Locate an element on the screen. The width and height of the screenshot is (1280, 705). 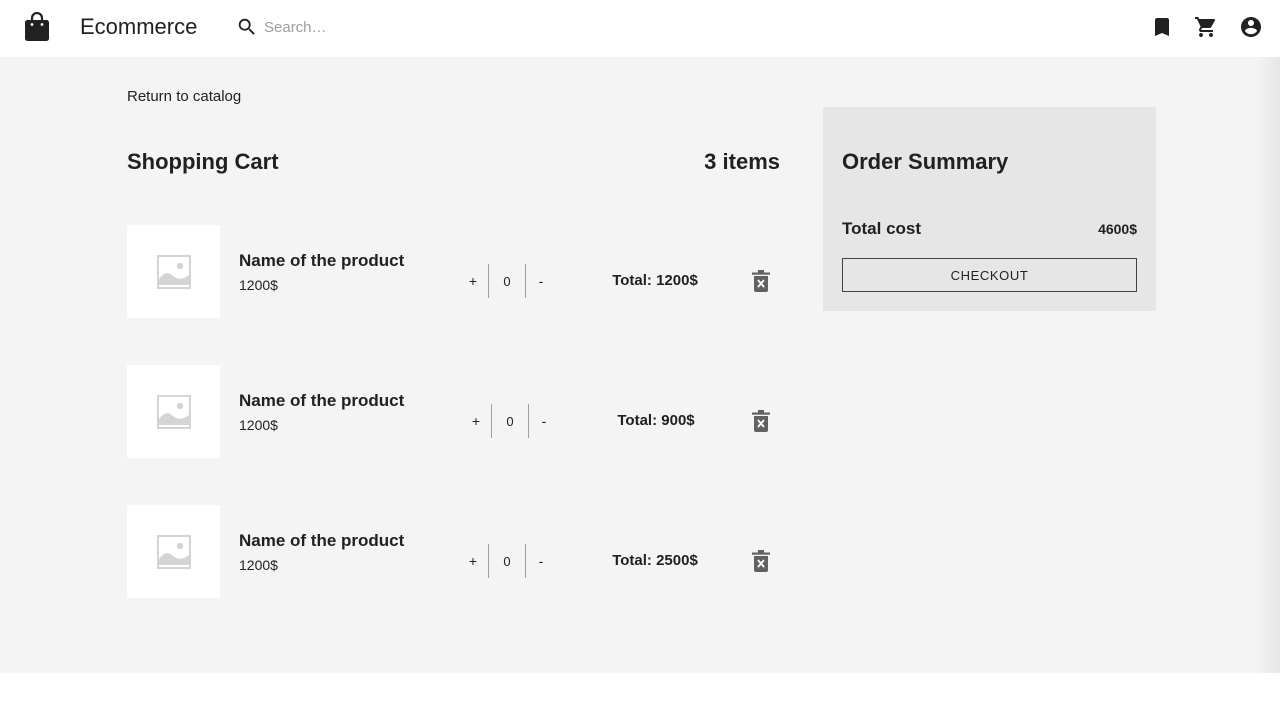
account-circle-icon is located at coordinates (1251, 27).